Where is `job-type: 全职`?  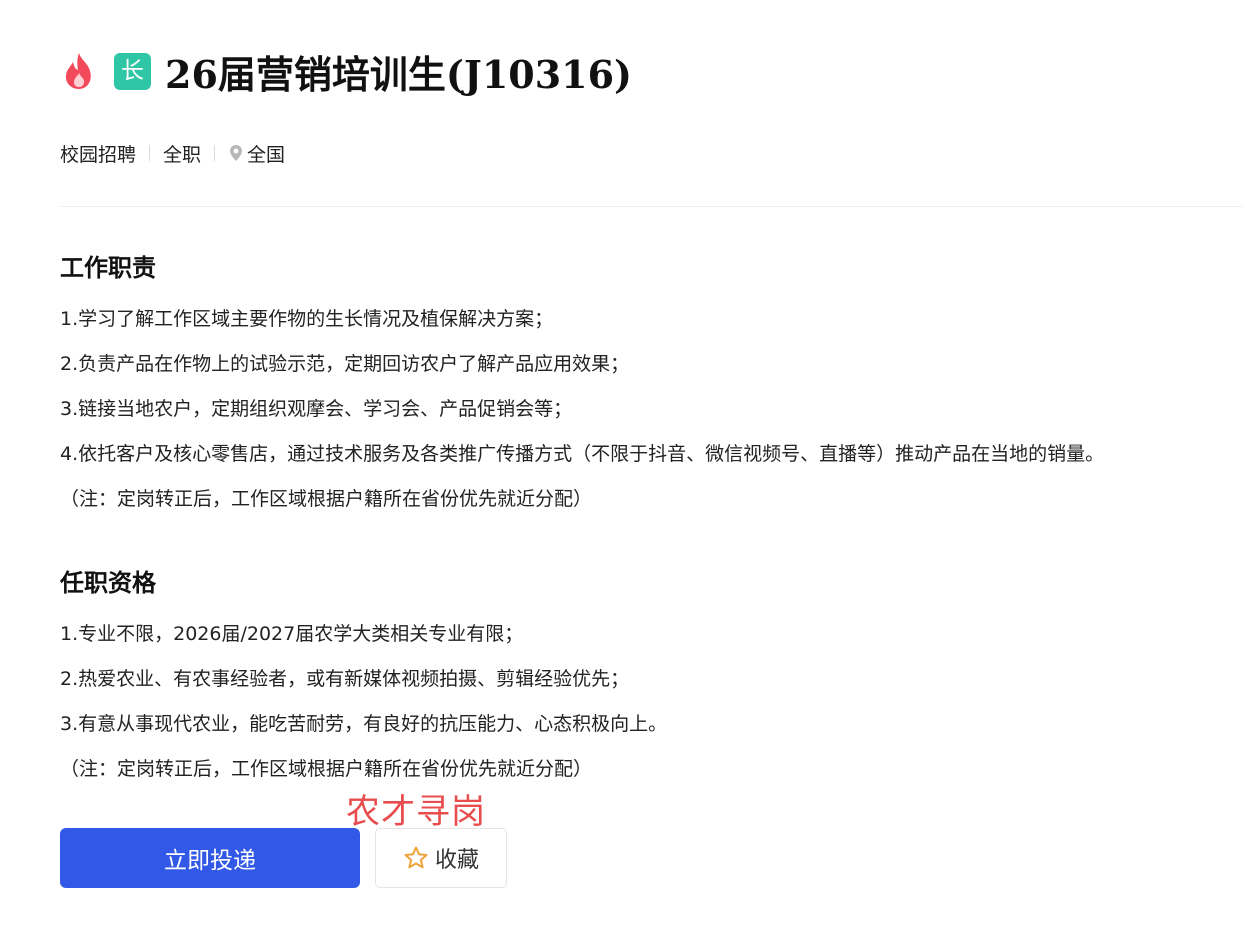
job-type: 全职 is located at coordinates (182, 154).